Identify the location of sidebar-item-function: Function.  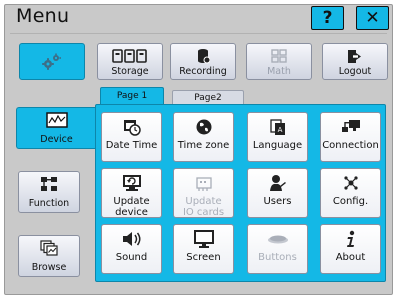
(49, 192).